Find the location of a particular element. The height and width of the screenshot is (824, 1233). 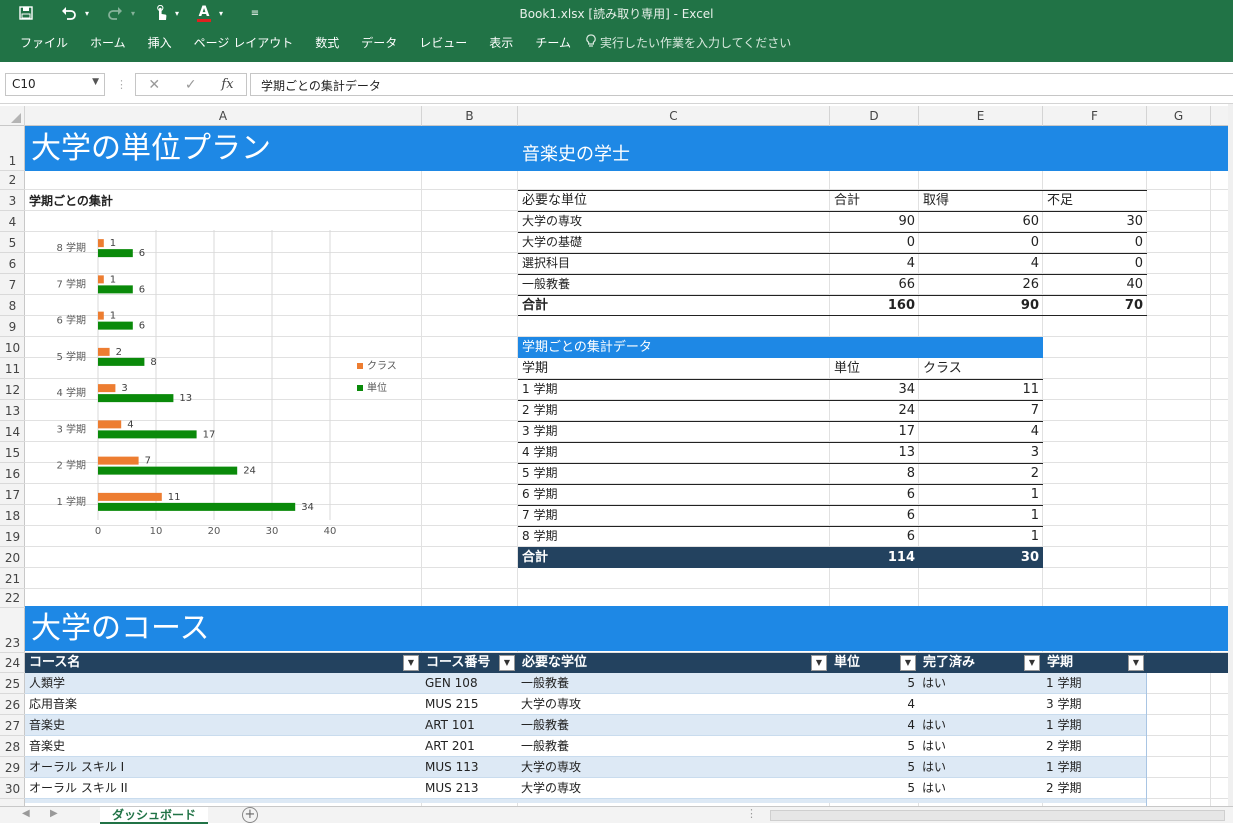

tell-me-box: 実行したい作業を入力してください is located at coordinates (687, 42).